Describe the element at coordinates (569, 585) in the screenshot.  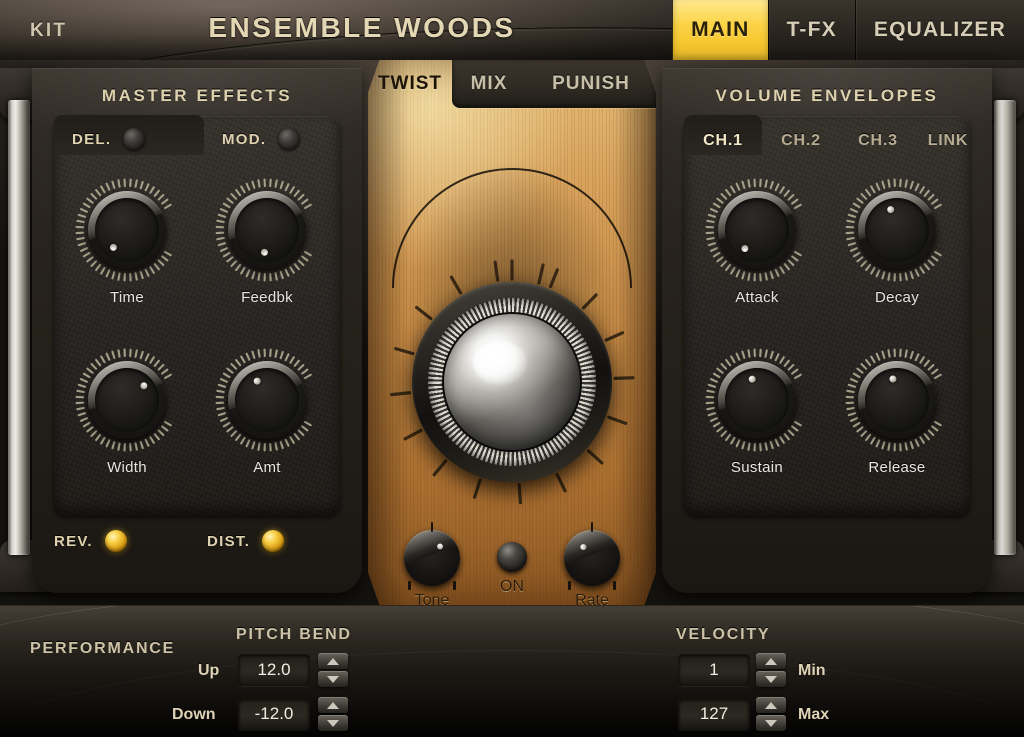
I see `knob-rate-foot-left` at that location.